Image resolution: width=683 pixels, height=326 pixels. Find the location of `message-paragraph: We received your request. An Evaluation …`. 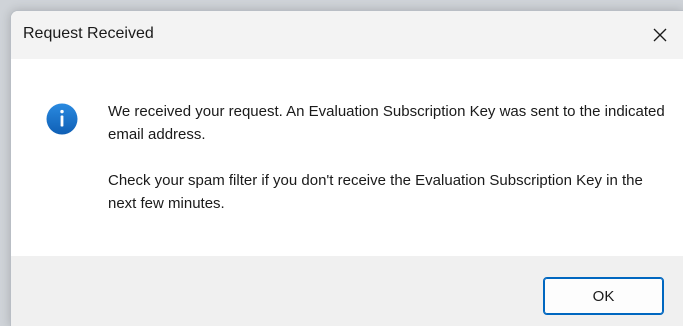

message-paragraph: We received your request. An Evaluation … is located at coordinates (386, 123).